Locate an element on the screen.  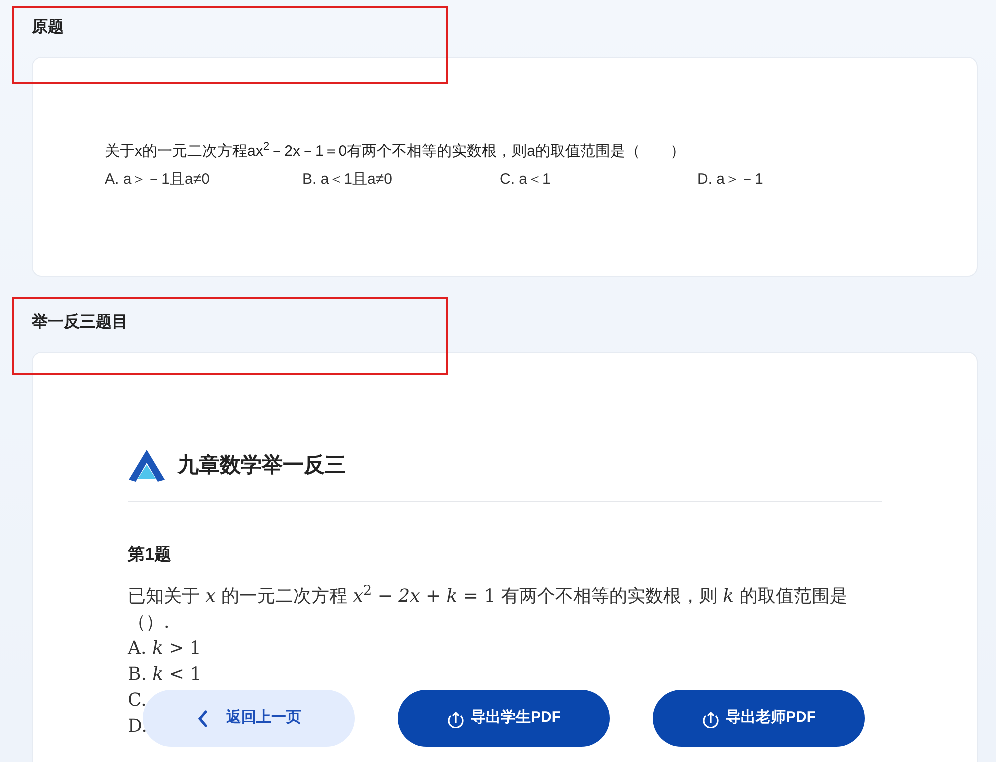
answer-option: A. k > 1 is located at coordinates (165, 649).